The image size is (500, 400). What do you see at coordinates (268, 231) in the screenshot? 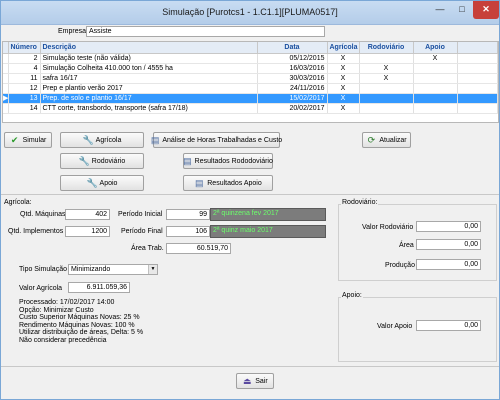
I see `periodo-final-desc: 2ª quinz maio 2017` at bounding box center [268, 231].